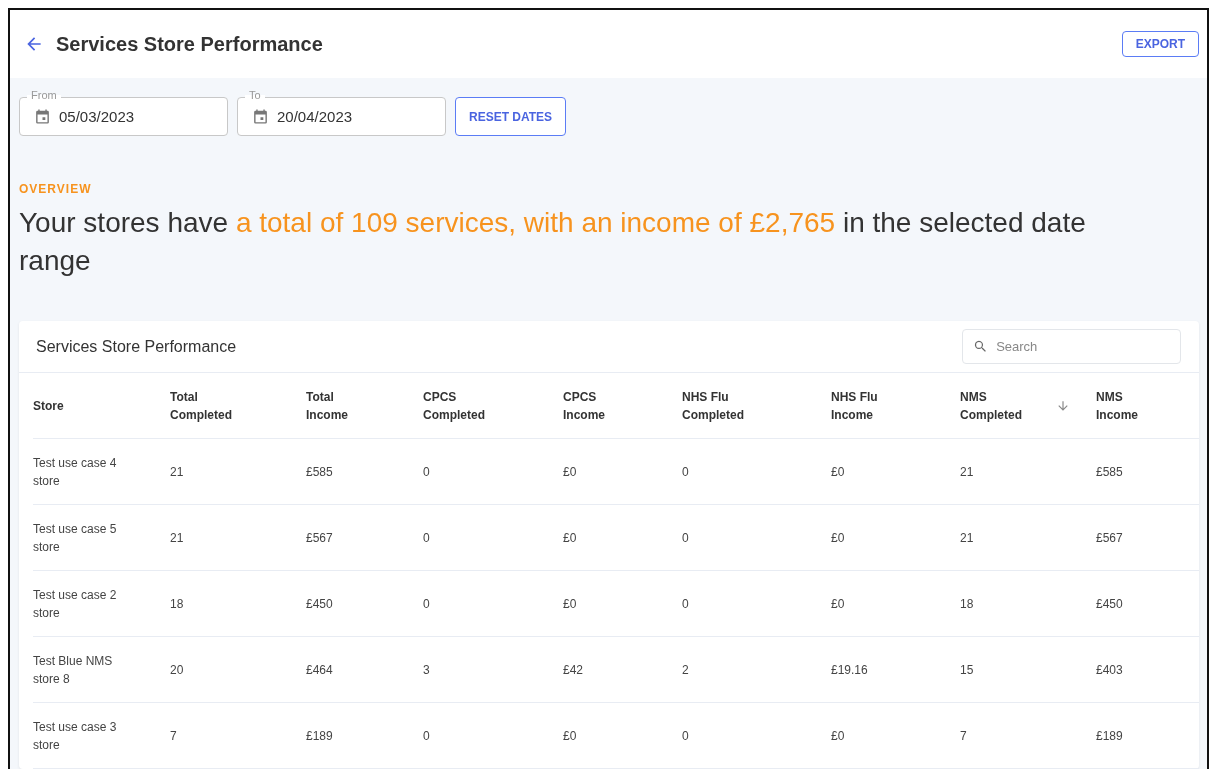  I want to click on reset-dates-button: RESET DATES, so click(511, 116).